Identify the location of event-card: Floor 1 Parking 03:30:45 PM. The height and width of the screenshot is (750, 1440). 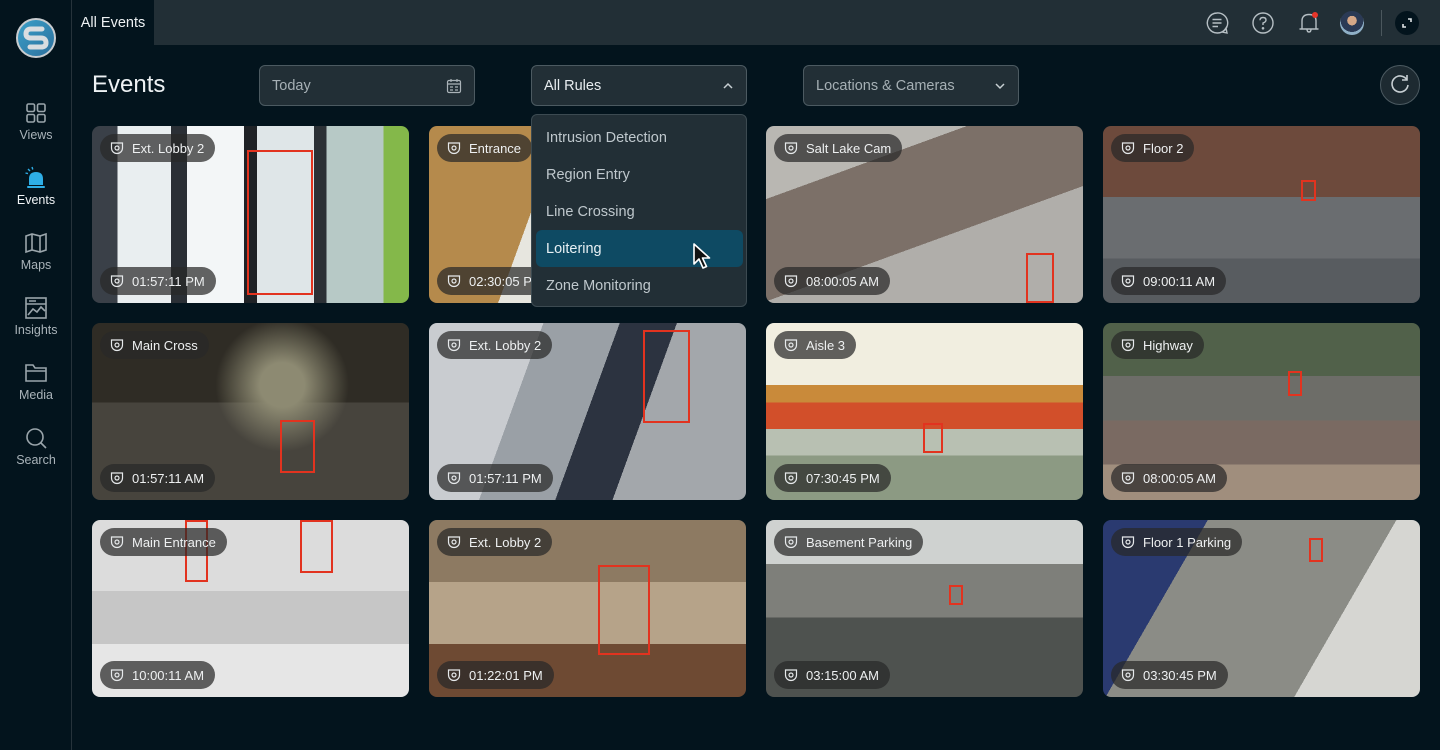
(1261, 608).